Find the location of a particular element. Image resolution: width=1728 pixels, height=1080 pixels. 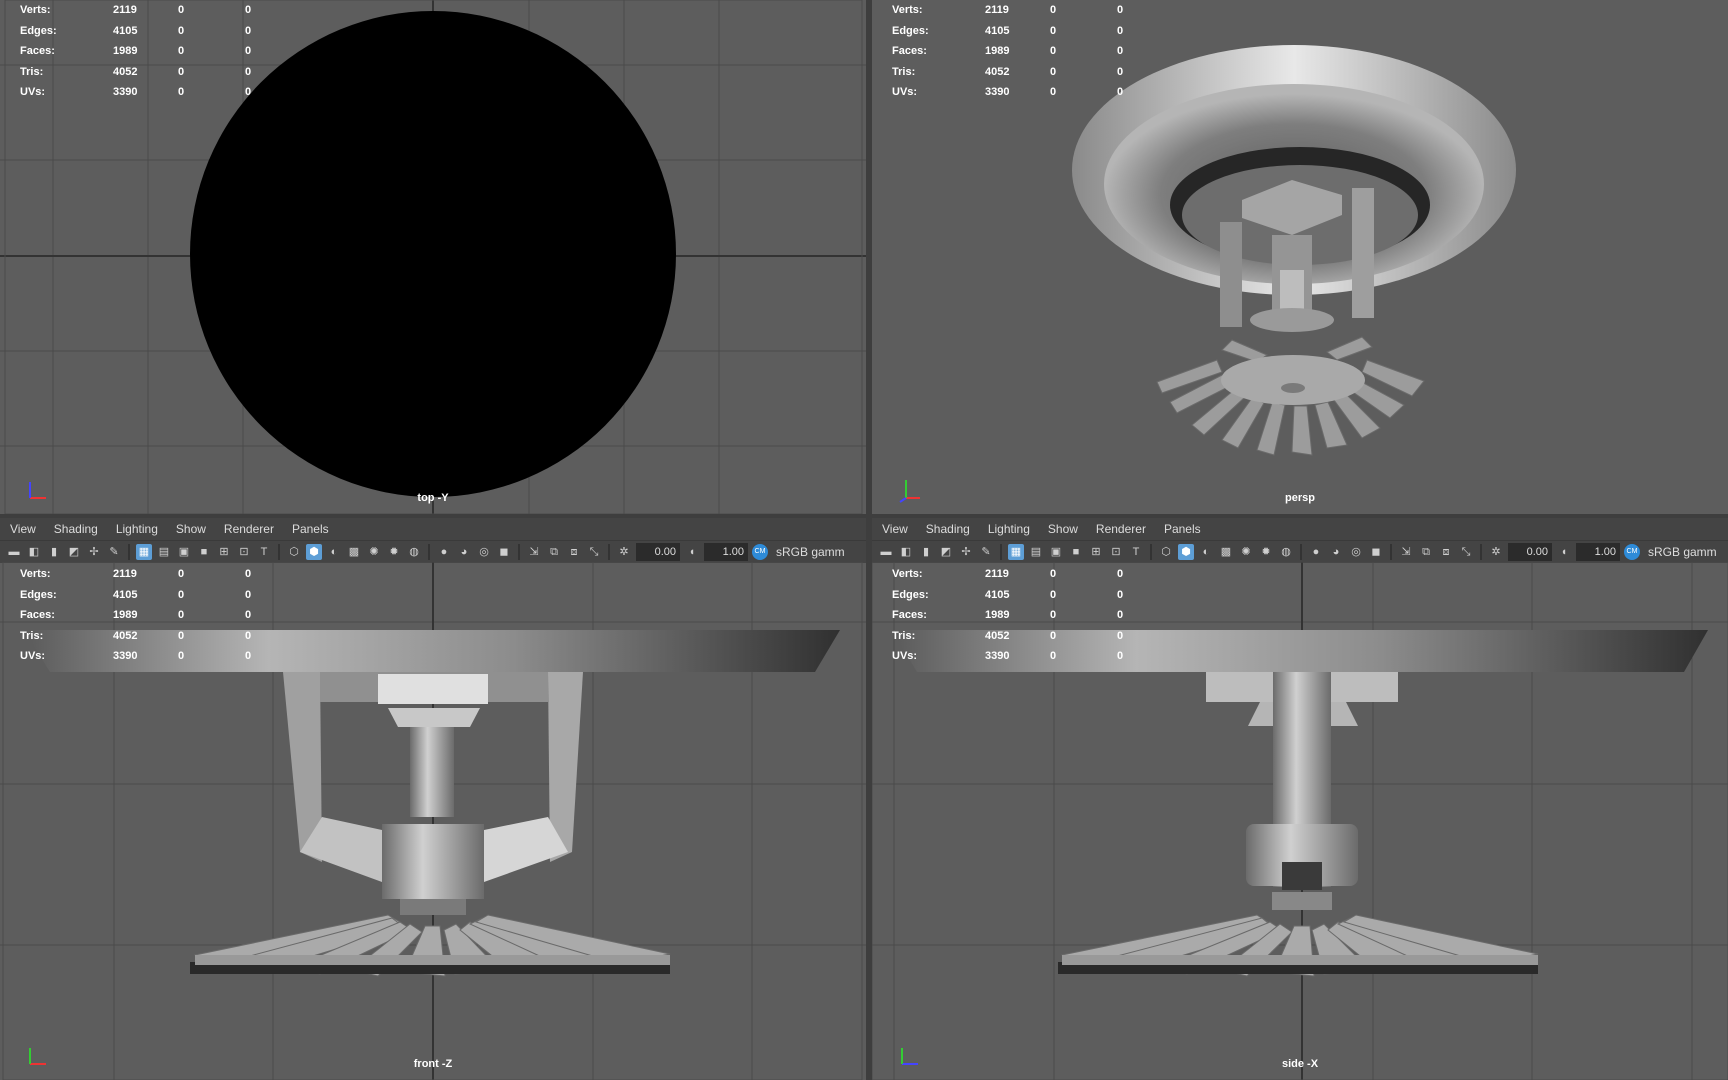

pane-divider-vertical is located at coordinates (869, 540).